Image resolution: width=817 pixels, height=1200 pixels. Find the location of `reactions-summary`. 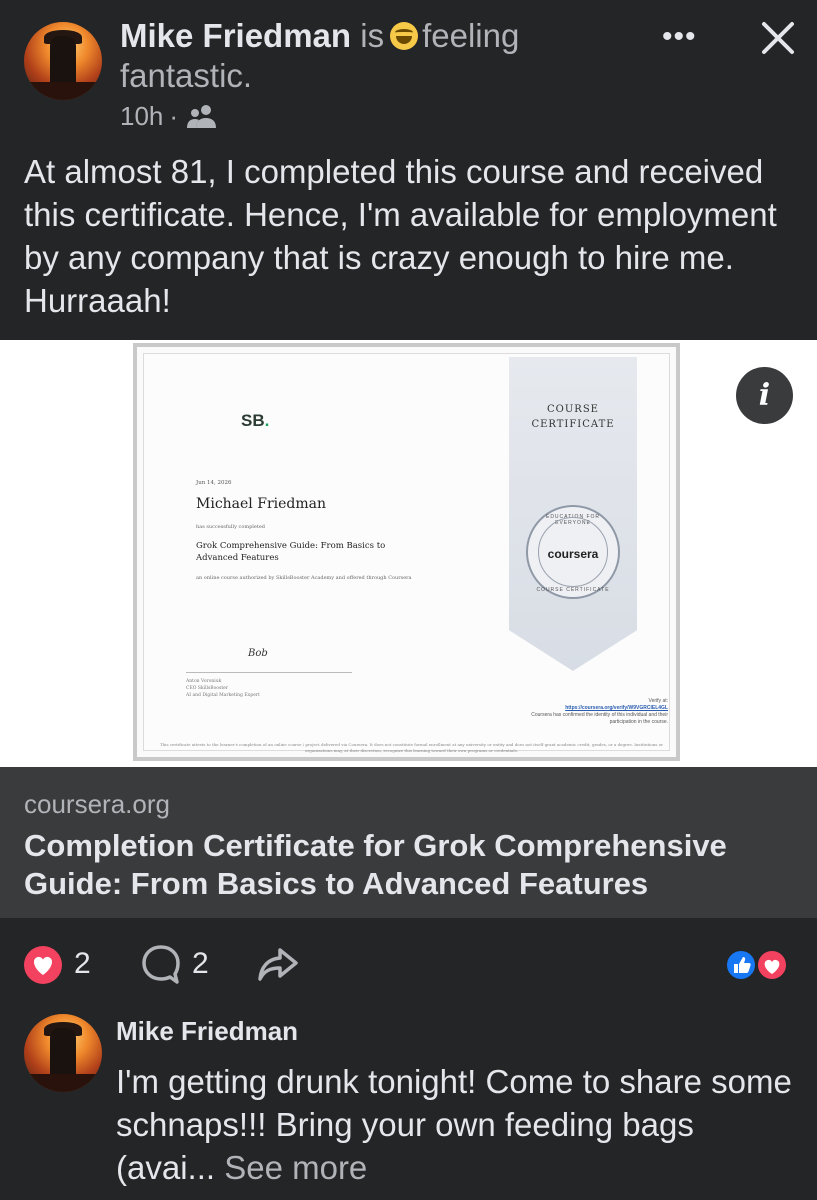

reactions-summary is located at coordinates (759, 965).